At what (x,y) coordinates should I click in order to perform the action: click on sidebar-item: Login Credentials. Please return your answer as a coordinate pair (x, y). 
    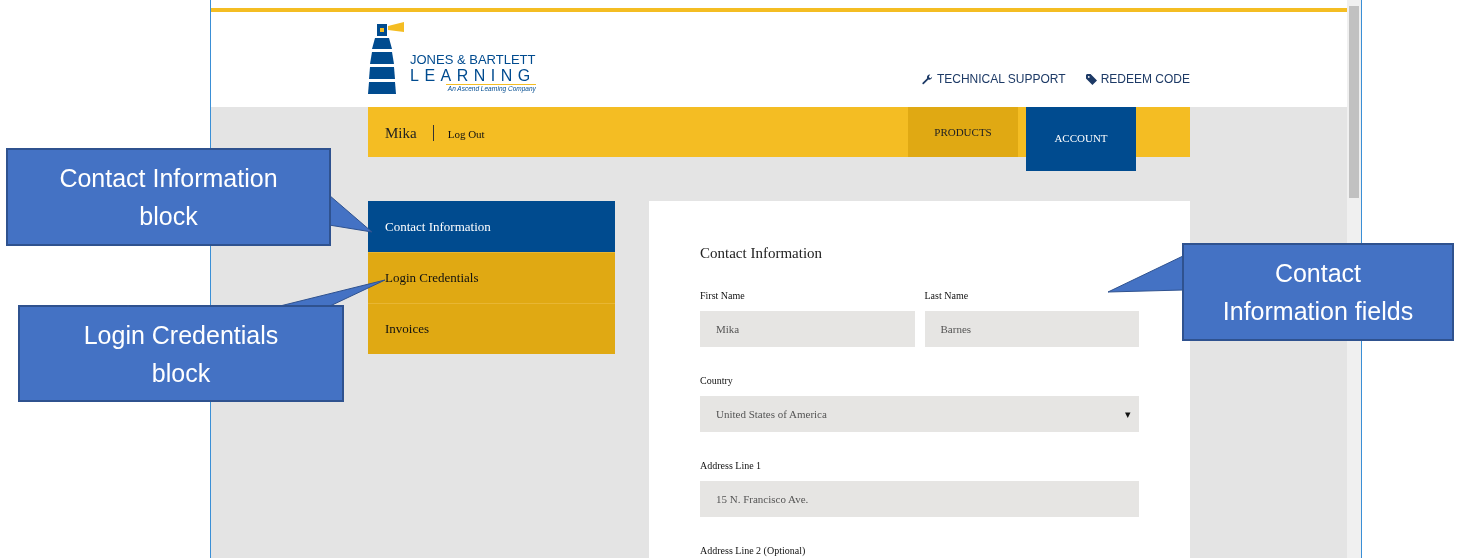
    Looking at the image, I should click on (491, 277).